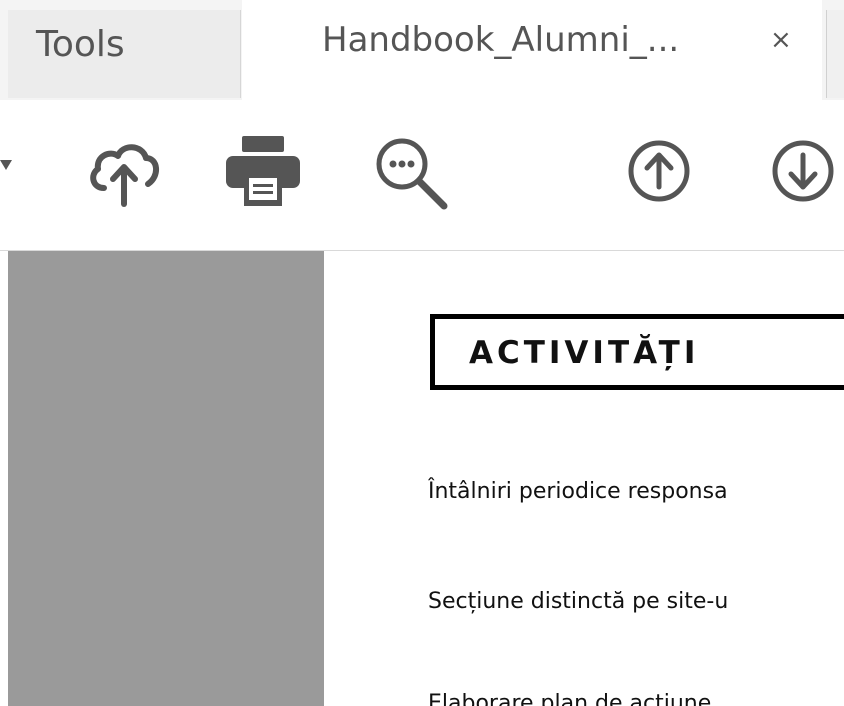 The image size is (844, 706). What do you see at coordinates (803, 171) in the screenshot?
I see `page-down-icon` at bounding box center [803, 171].